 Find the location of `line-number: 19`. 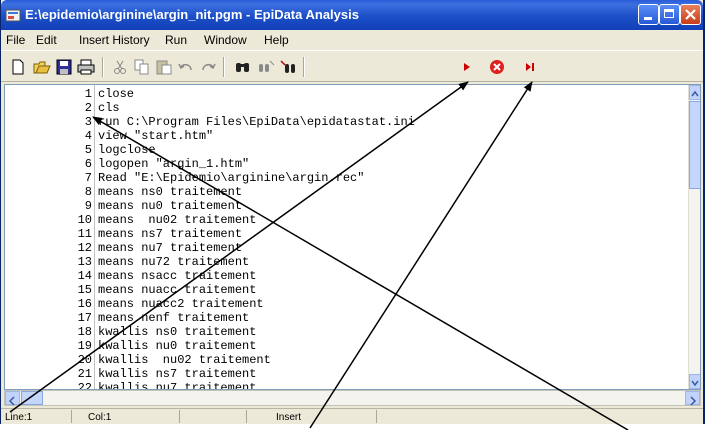

line-number: 19 is located at coordinates (84, 346).